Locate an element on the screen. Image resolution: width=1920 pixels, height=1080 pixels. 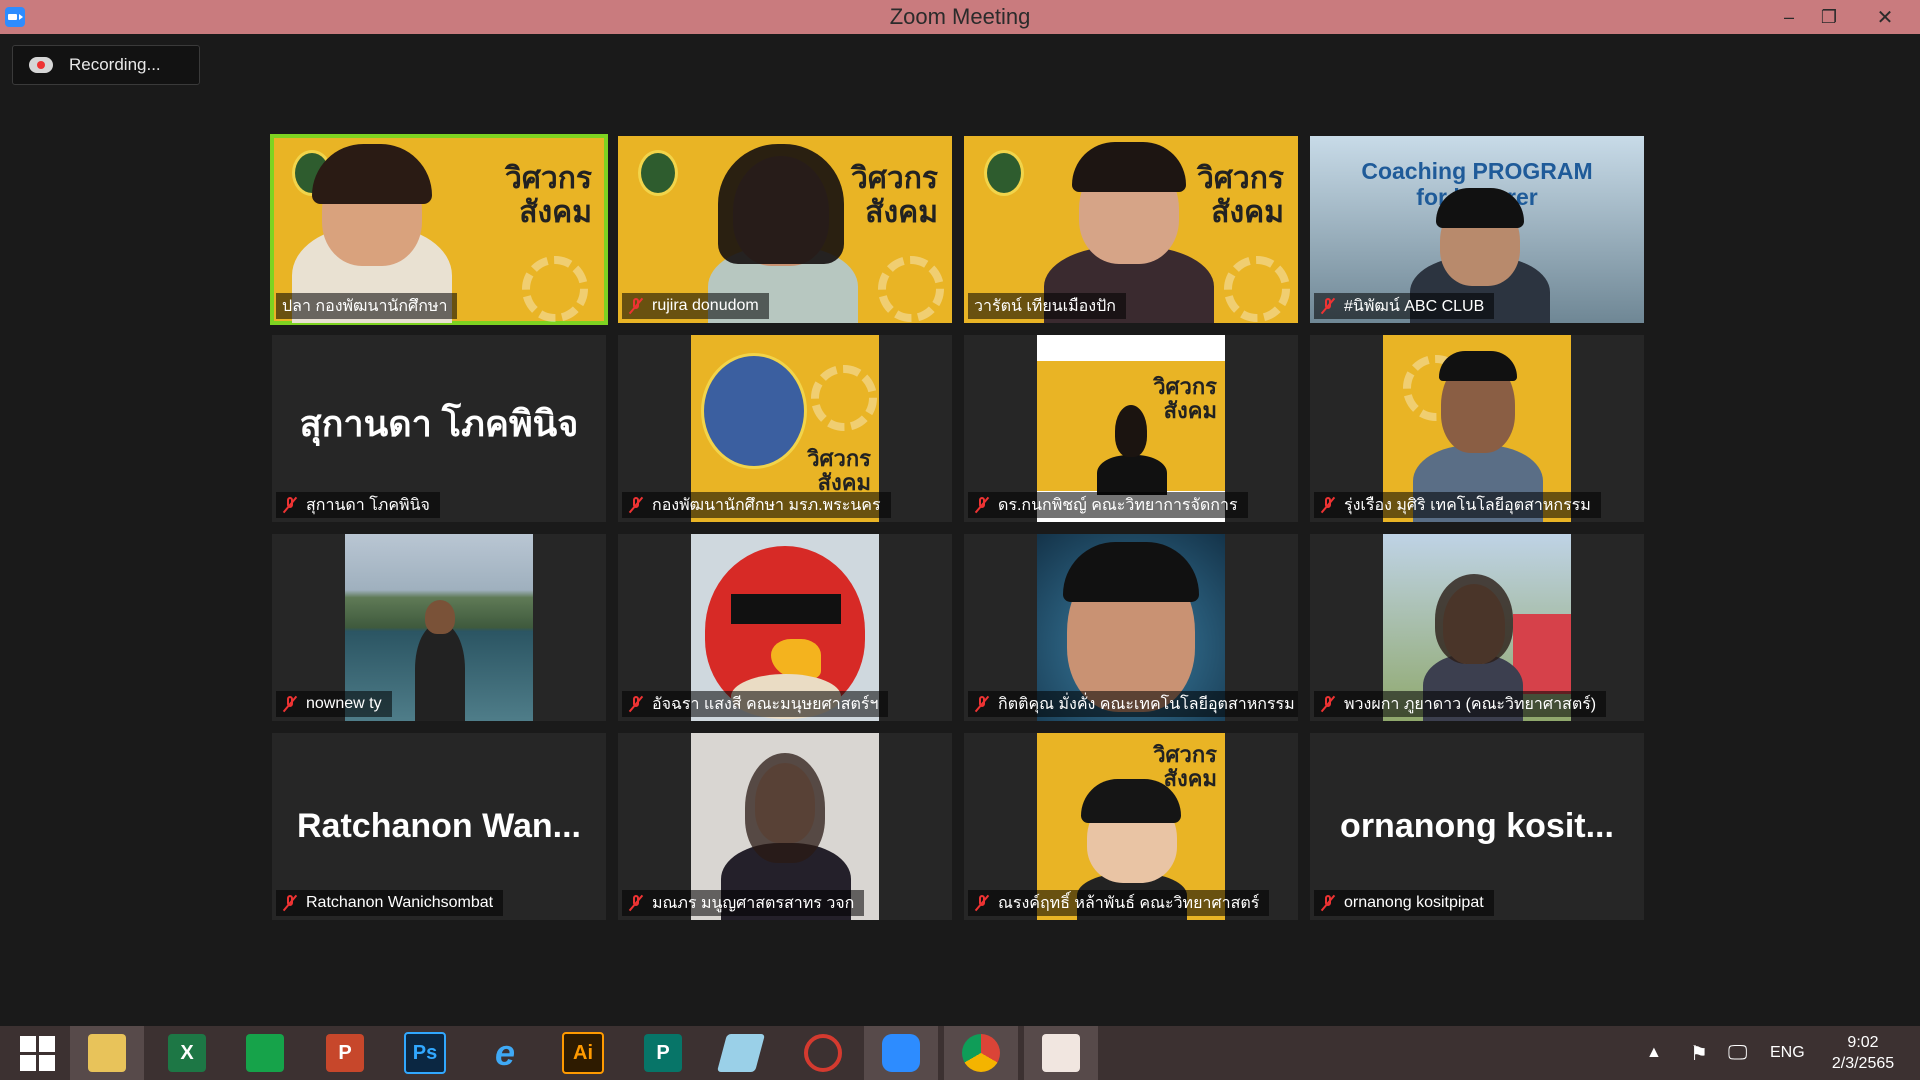
maximize-button: ❐ is located at coordinates (1829, 17).